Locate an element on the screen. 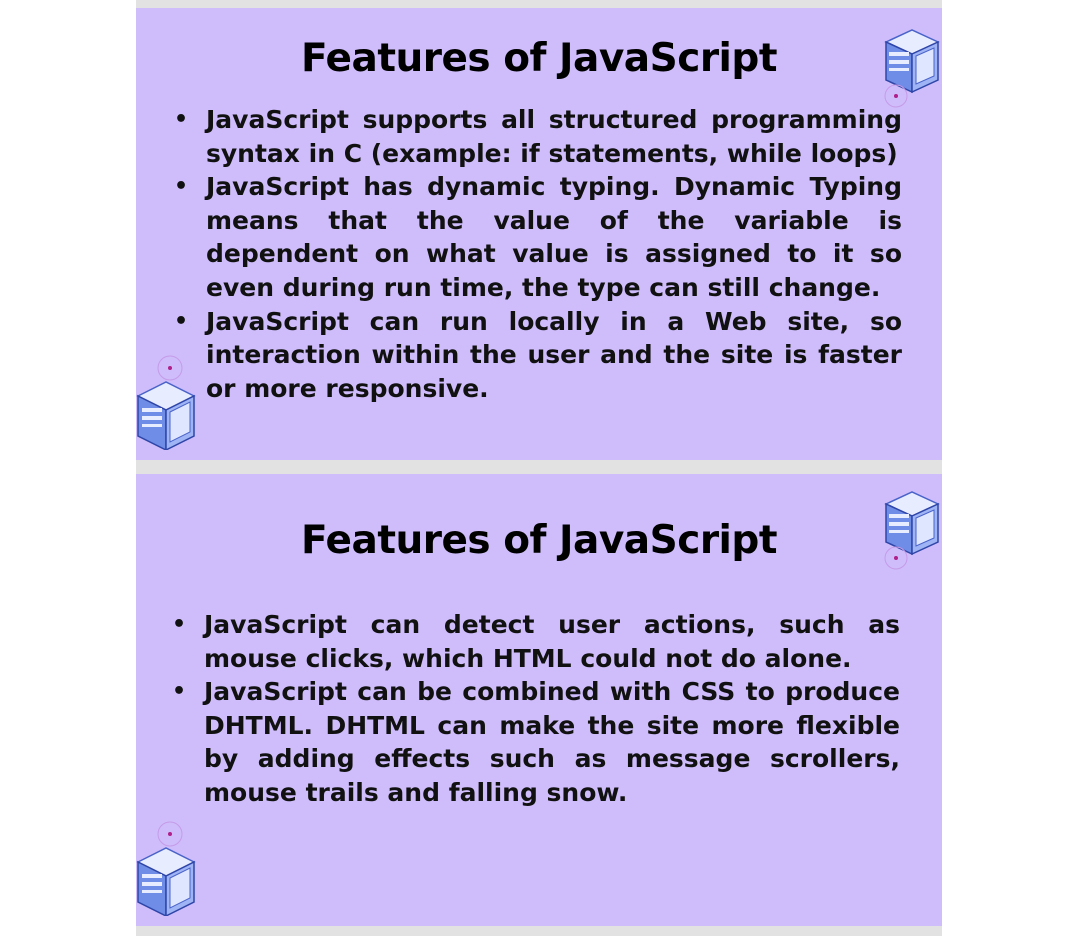 This screenshot has width=1080, height=936. separator-bottom is located at coordinates (539, 931).